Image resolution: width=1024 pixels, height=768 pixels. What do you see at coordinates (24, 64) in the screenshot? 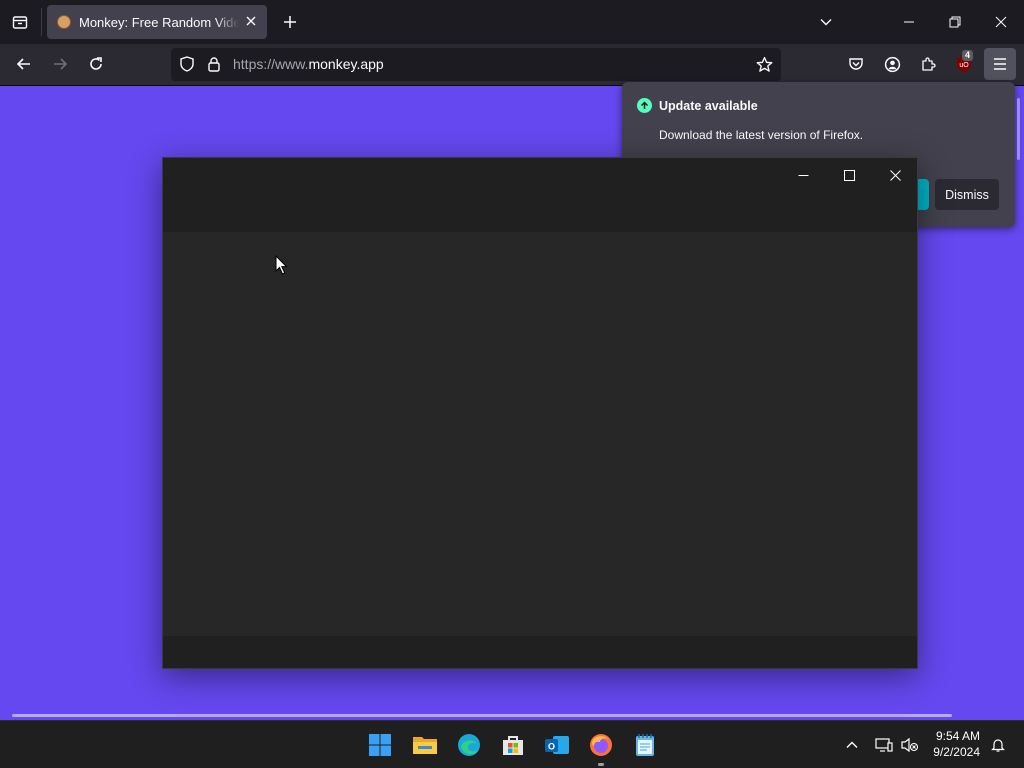
I see `back-icon` at bounding box center [24, 64].